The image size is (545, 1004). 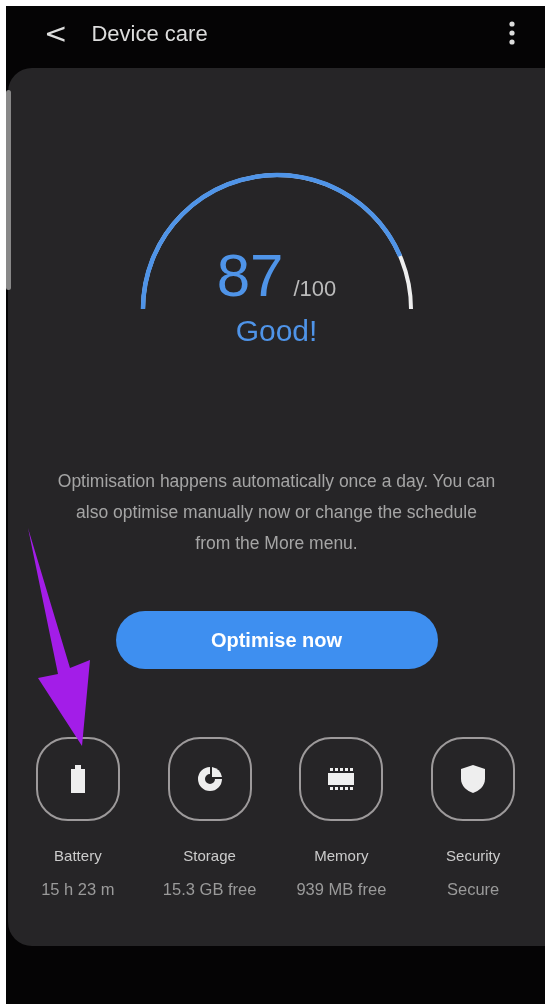 What do you see at coordinates (77, 779) in the screenshot?
I see `battery-button` at bounding box center [77, 779].